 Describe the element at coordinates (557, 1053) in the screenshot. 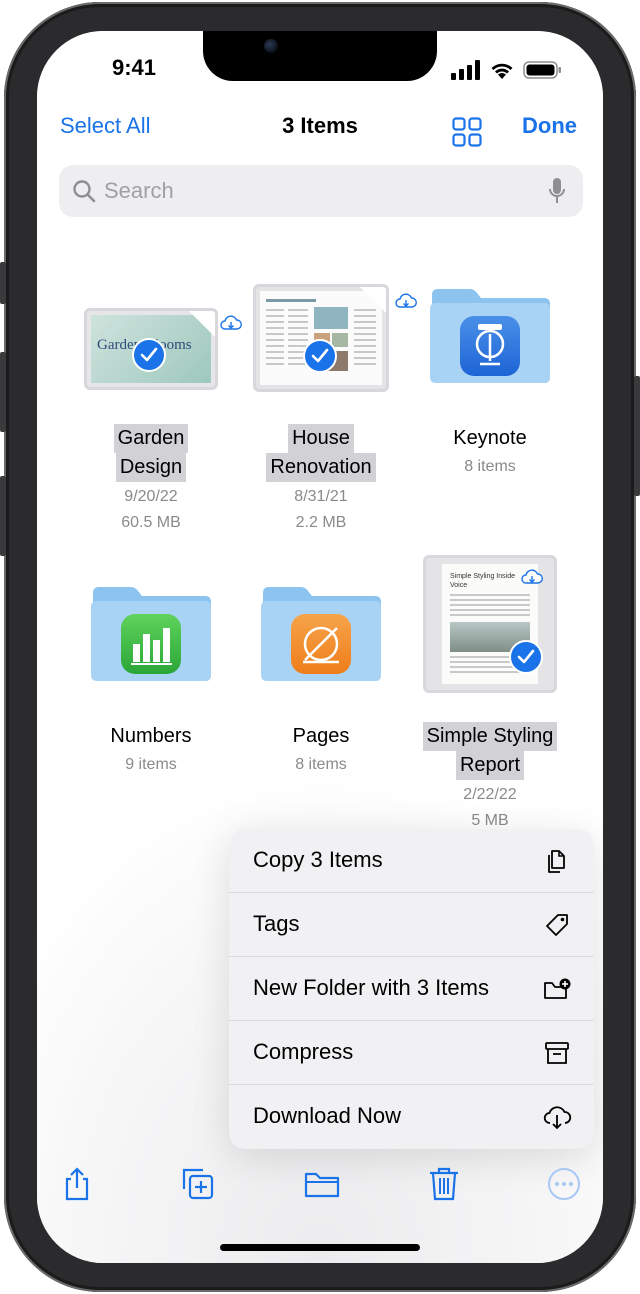

I see `archive-icon` at that location.